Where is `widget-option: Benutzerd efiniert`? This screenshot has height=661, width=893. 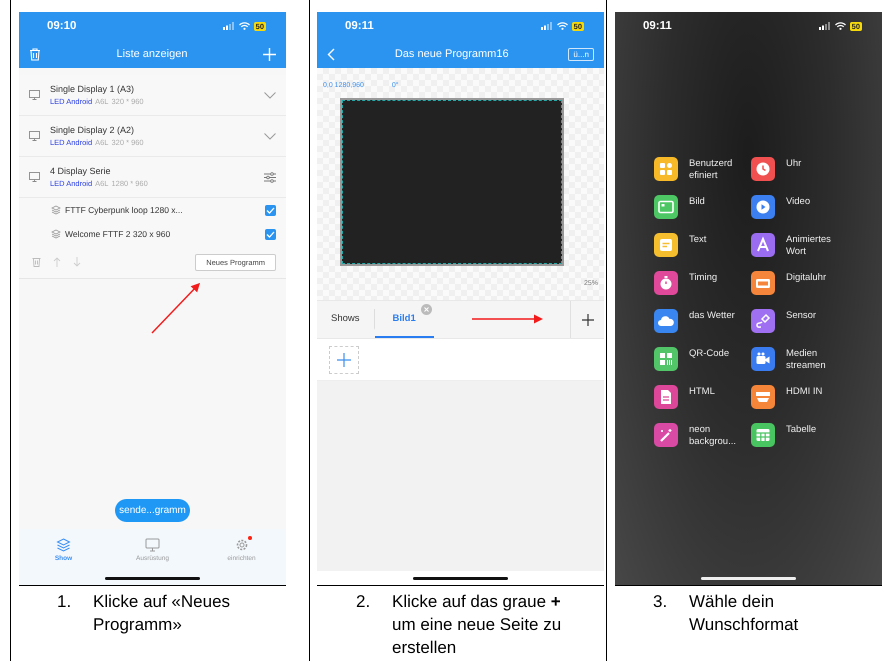 widget-option: Benutzerd efiniert is located at coordinates (702, 169).